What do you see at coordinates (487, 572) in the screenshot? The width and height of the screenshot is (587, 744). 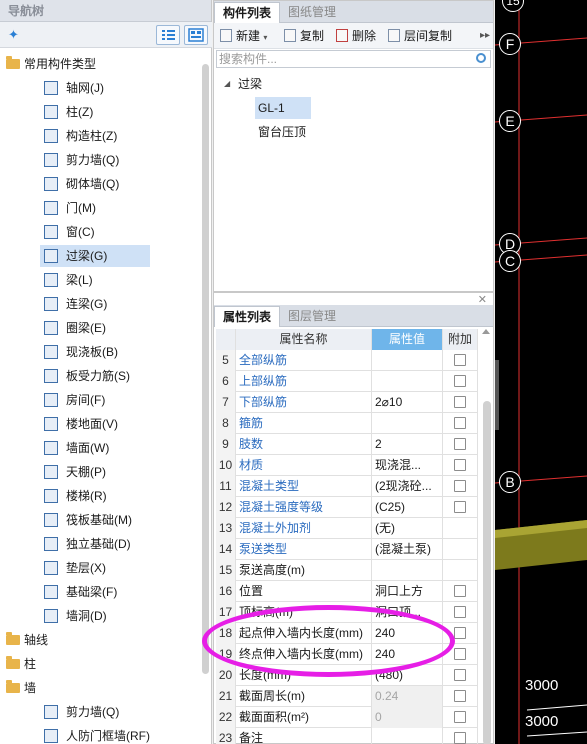 I see `property-scrollbar` at bounding box center [487, 572].